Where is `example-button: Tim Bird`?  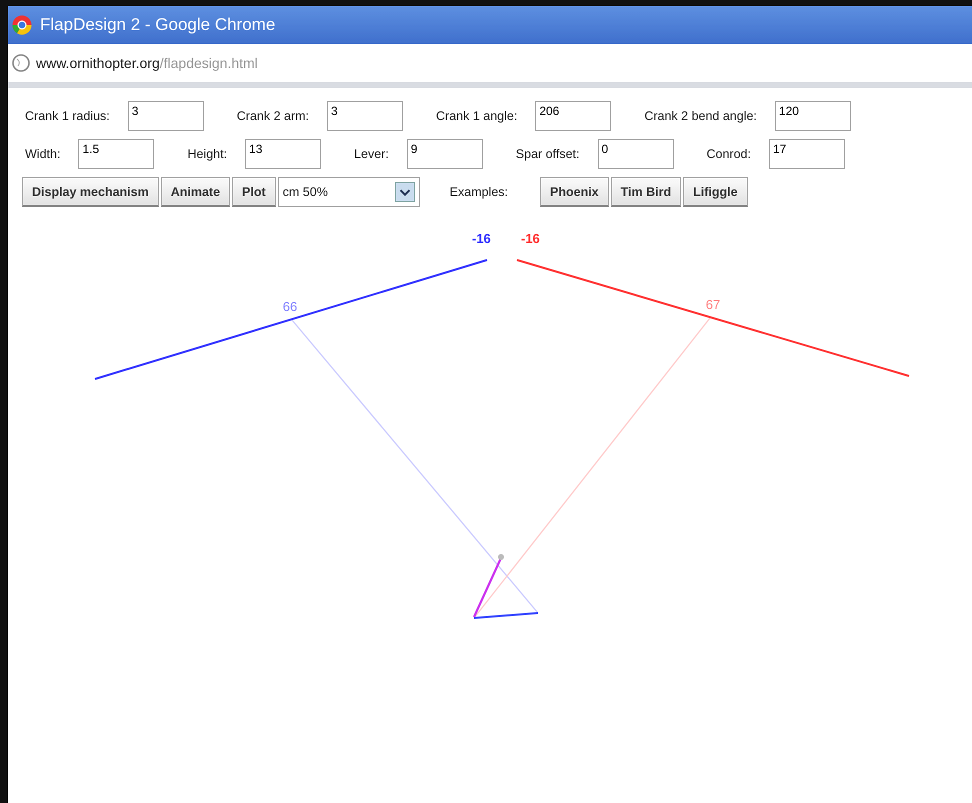 example-button: Tim Bird is located at coordinates (646, 192).